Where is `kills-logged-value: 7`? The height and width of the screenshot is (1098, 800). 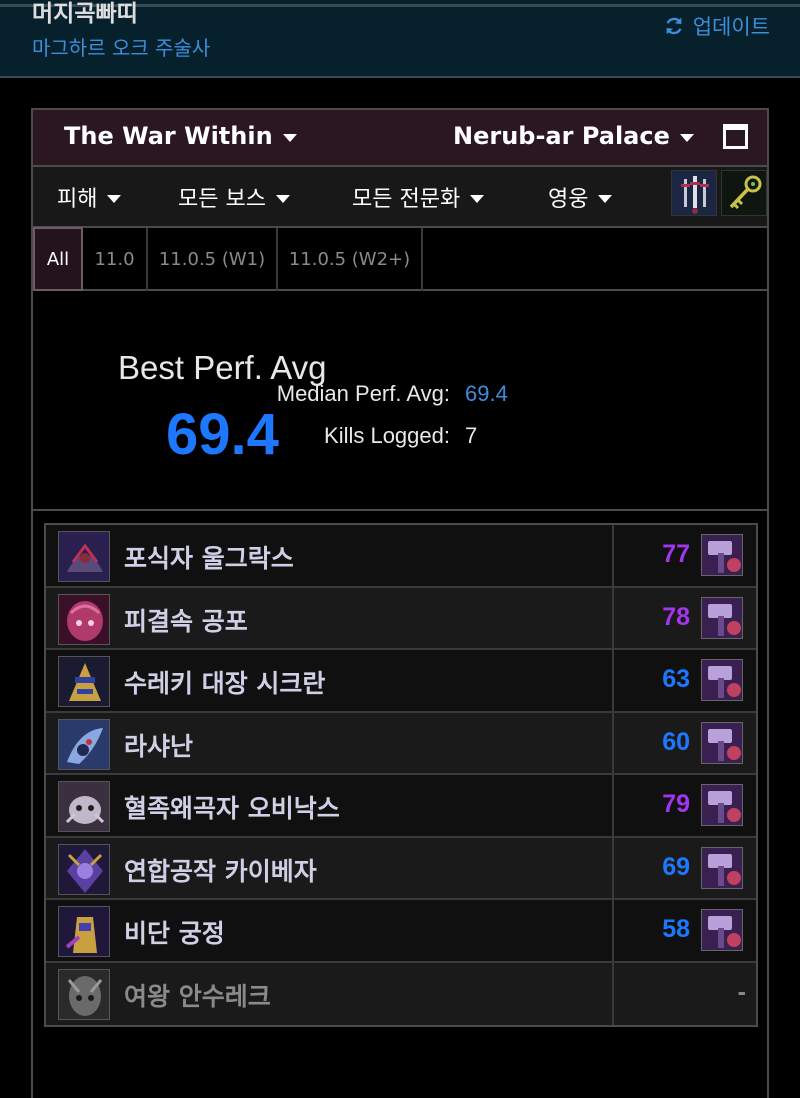
kills-logged-value: 7 is located at coordinates (471, 435).